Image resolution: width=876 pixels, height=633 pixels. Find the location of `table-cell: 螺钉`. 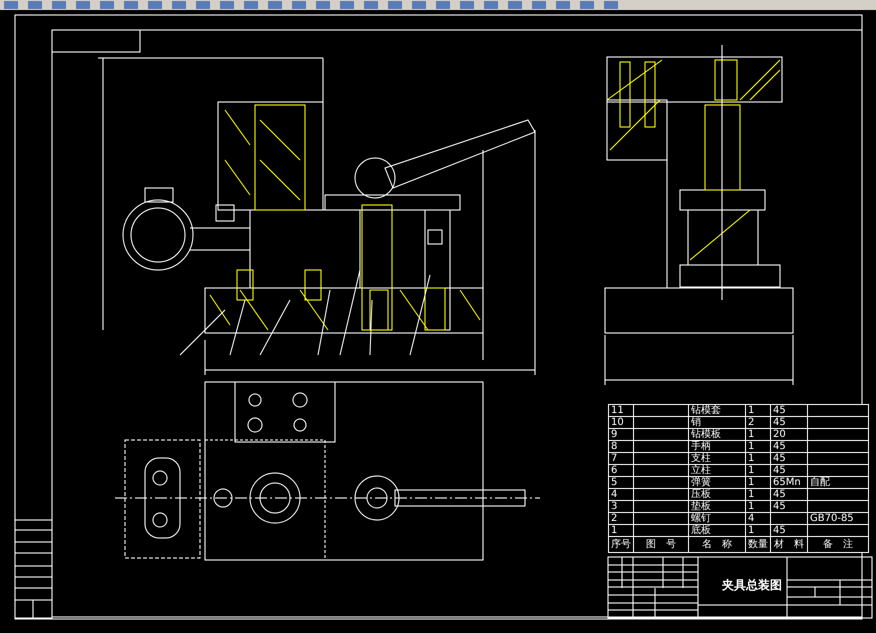

table-cell: 螺钉 is located at coordinates (717, 518).